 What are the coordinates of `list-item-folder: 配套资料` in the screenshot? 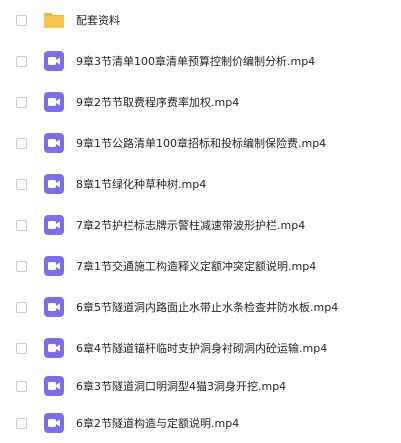 It's located at (200, 20).